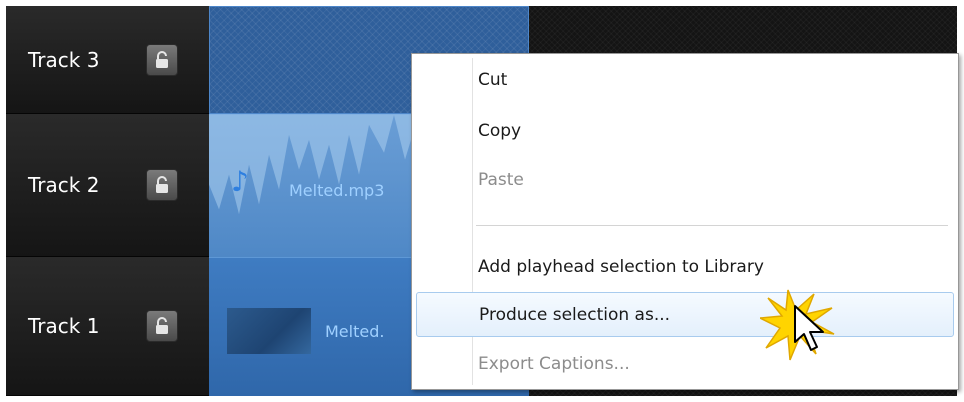 This screenshot has height=402, width=964. What do you see at coordinates (712, 225) in the screenshot?
I see `menu-separator` at bounding box center [712, 225].